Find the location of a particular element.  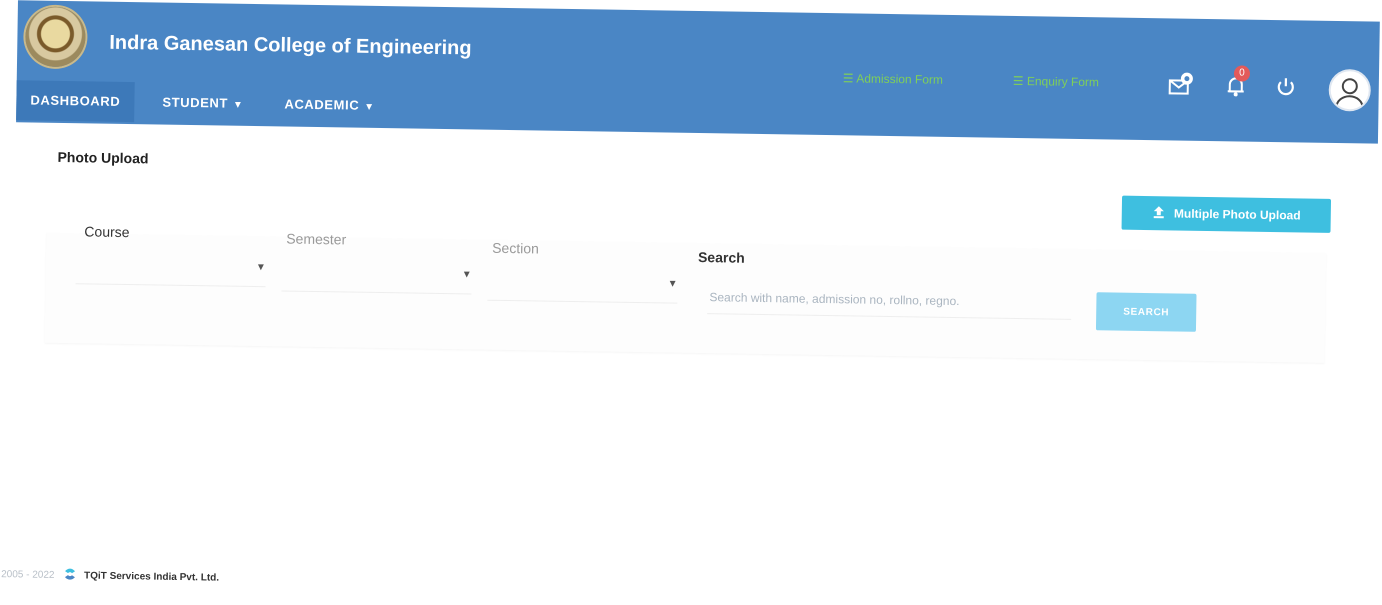

nav-dashboard: DASHBOARD is located at coordinates (75, 101).